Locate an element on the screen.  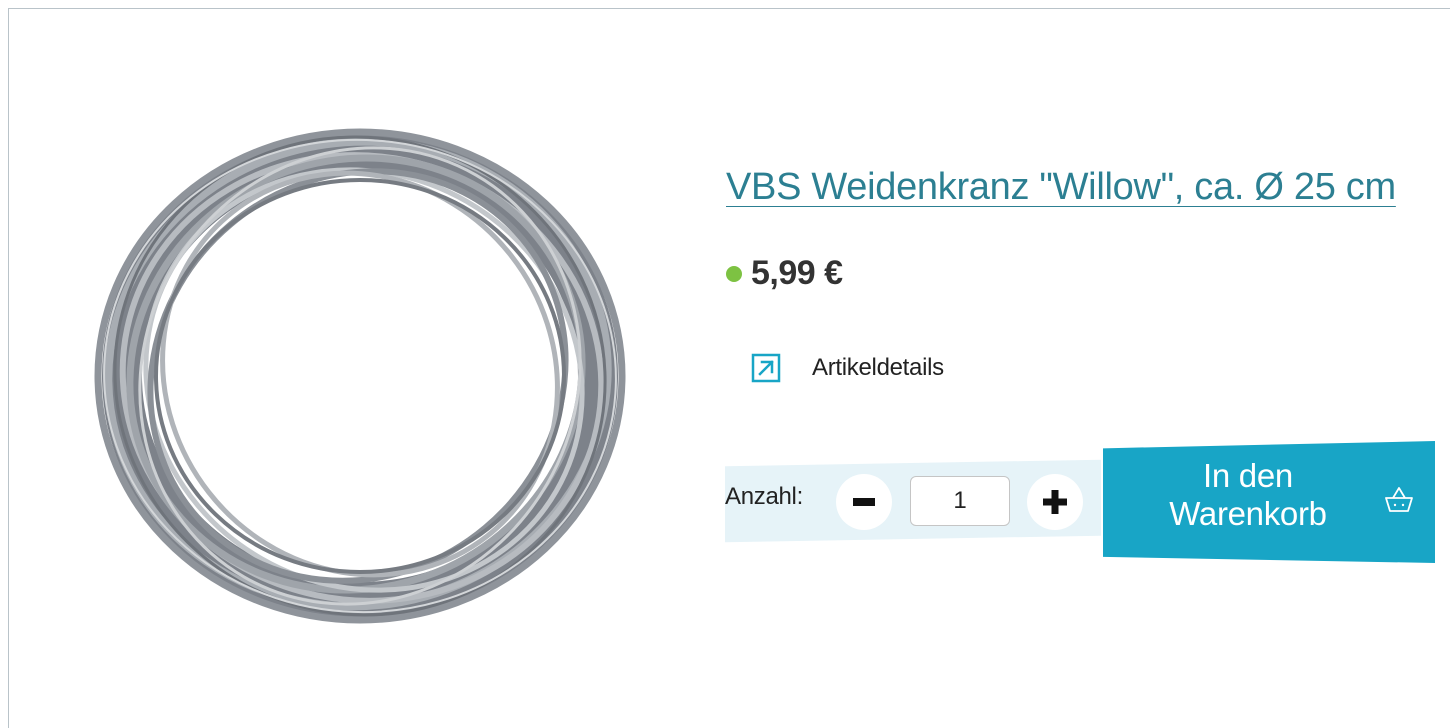
quantity-label: Anzahl: is located at coordinates (764, 496).